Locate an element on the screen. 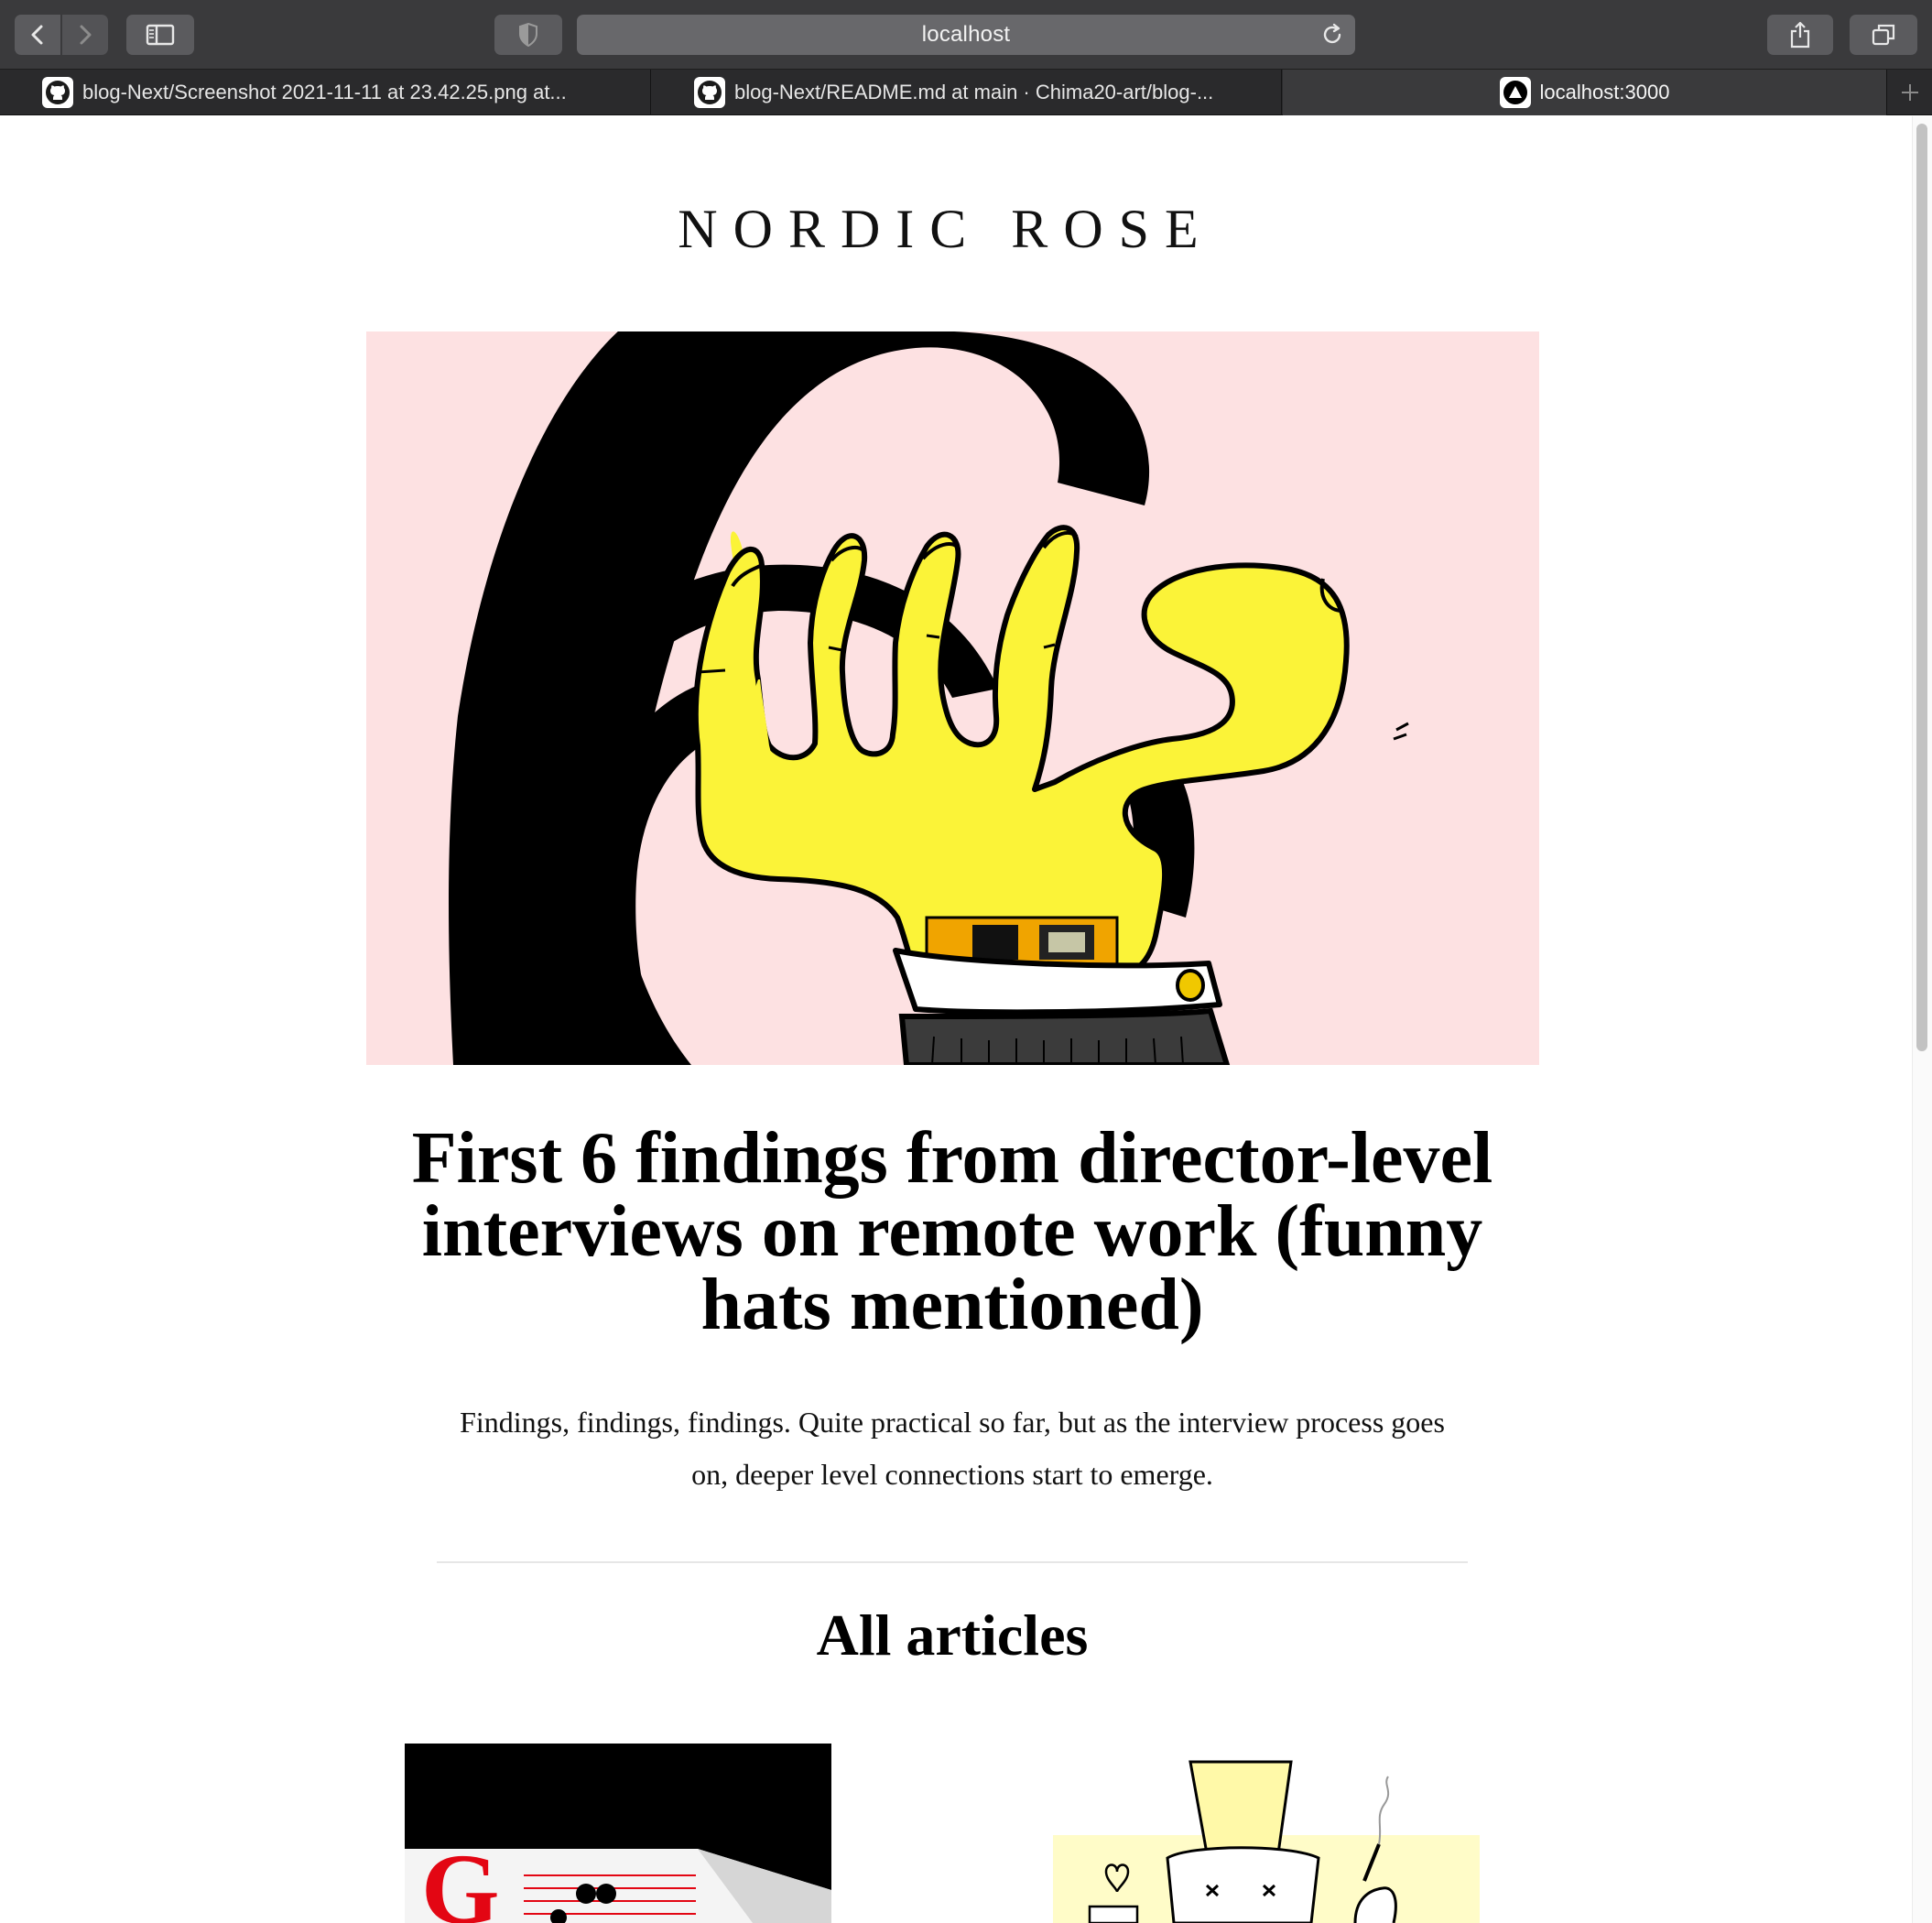 This screenshot has width=1932, height=1923. nav-buttons is located at coordinates (61, 35).